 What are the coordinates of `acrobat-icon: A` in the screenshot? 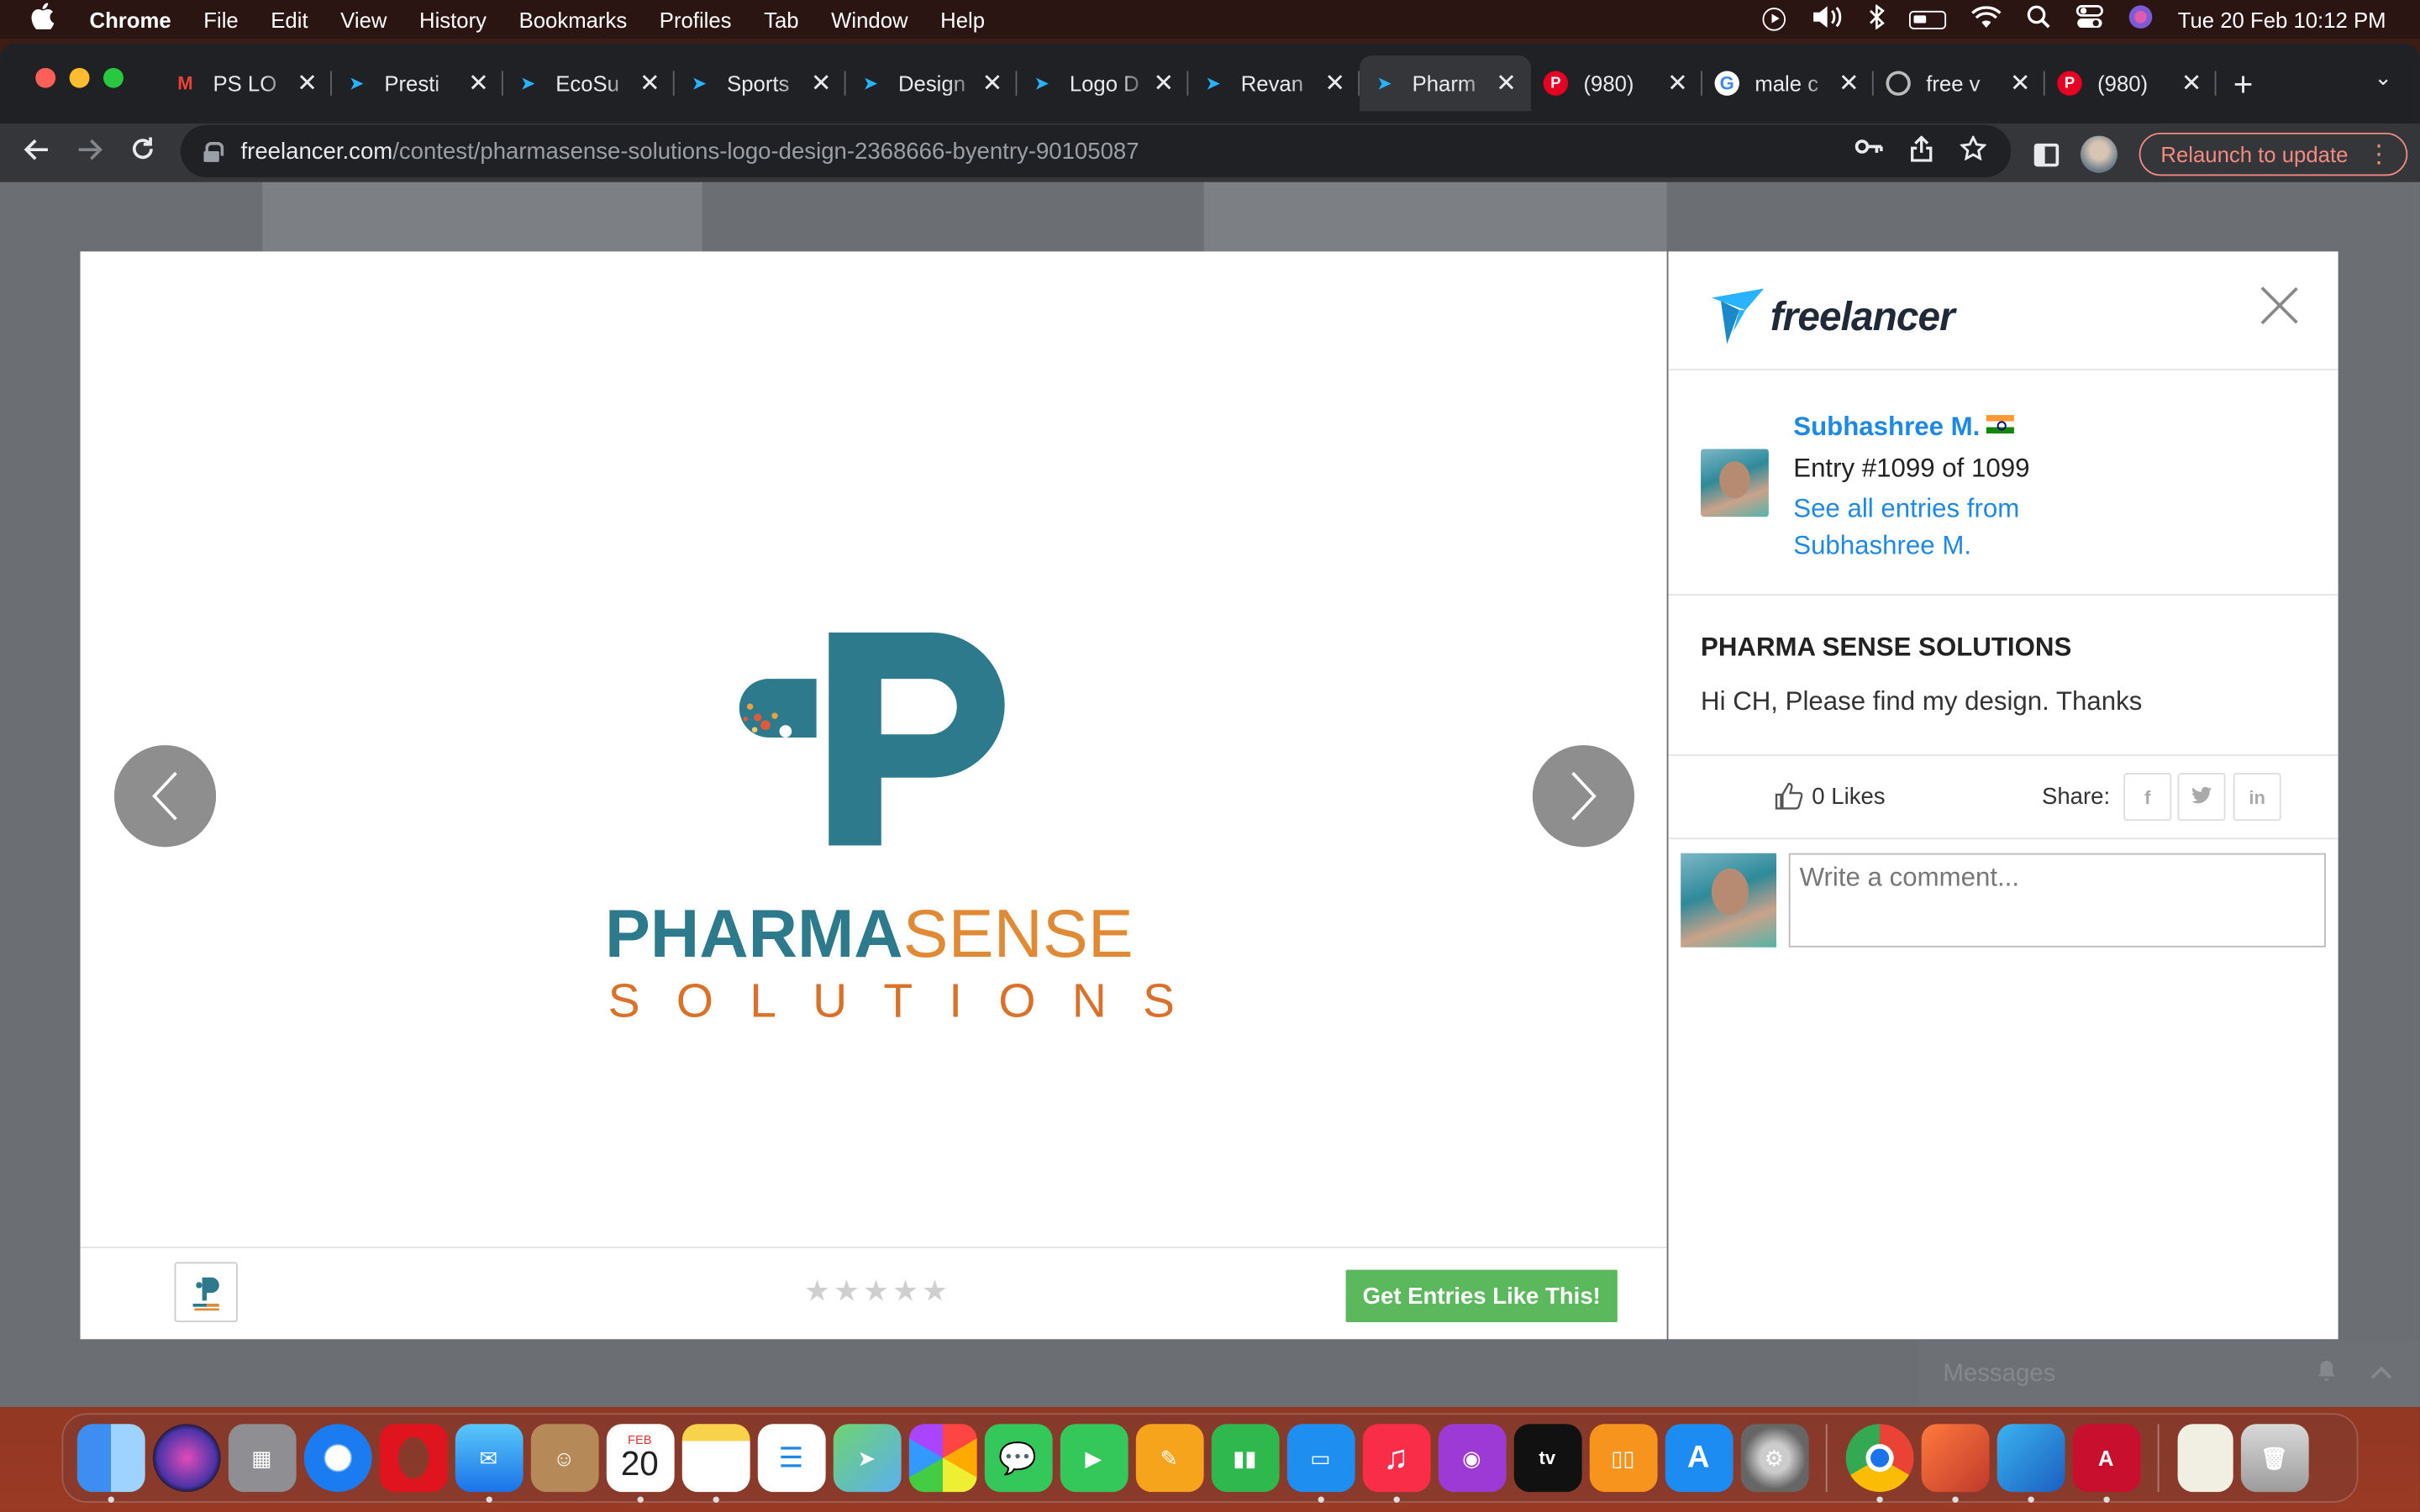 It's located at (2105, 1463).